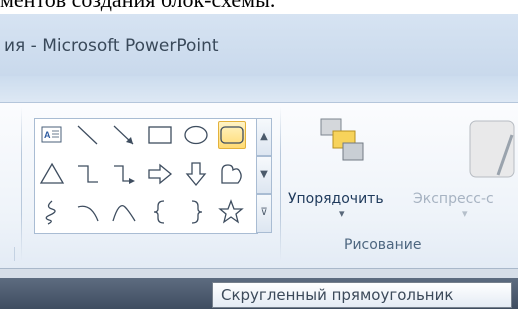 The height and width of the screenshot is (309, 518). Describe the element at coordinates (231, 174) in the screenshot. I see `flowchart-shape-icon` at that location.